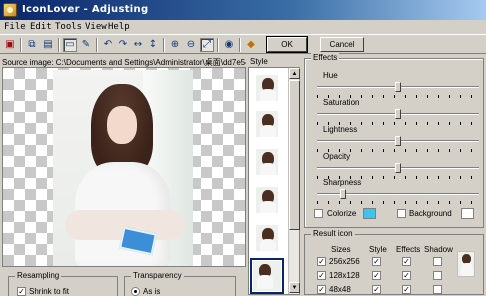 Image resolution: width=486 pixels, height=296 pixels. Describe the element at coordinates (437, 261) in the screenshot. I see `size-256-shadow-checkbox` at that location.